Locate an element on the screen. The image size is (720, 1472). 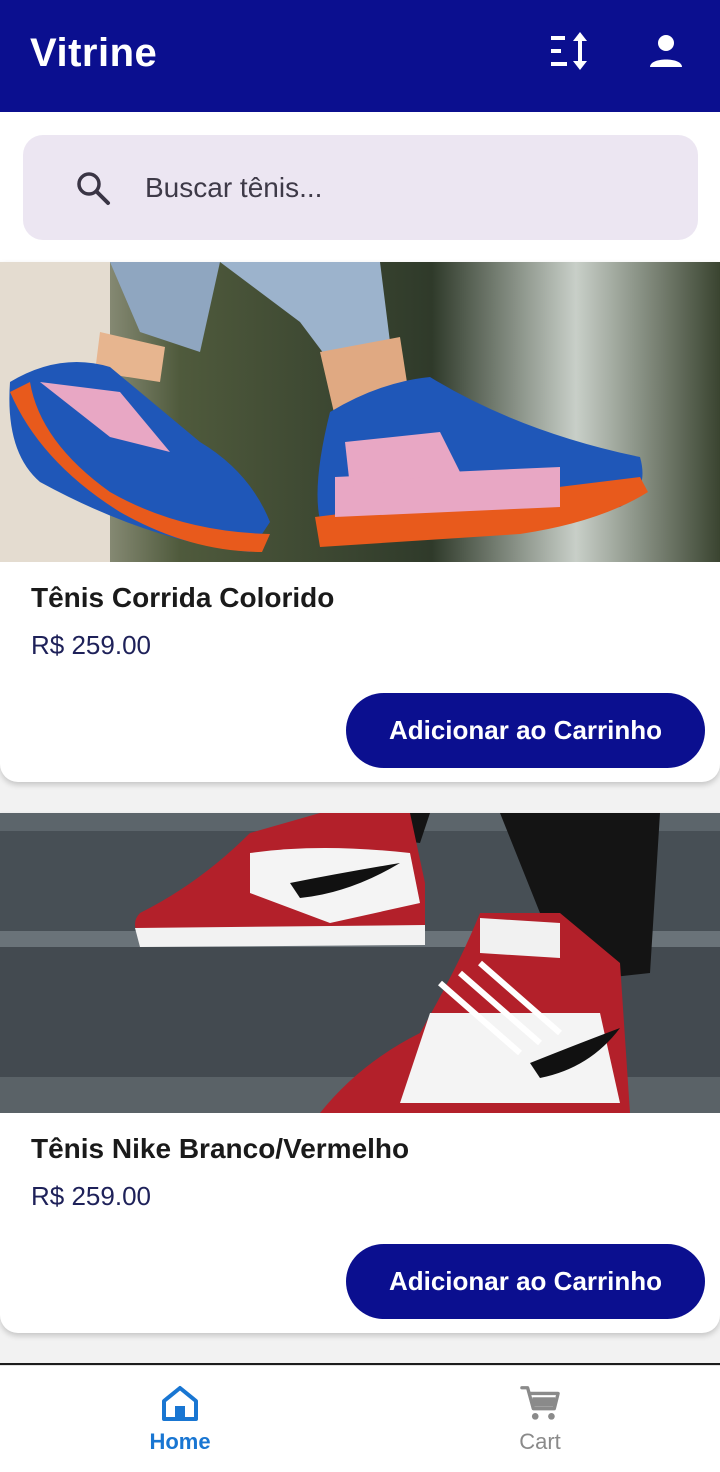
search-section is located at coordinates (360, 187).